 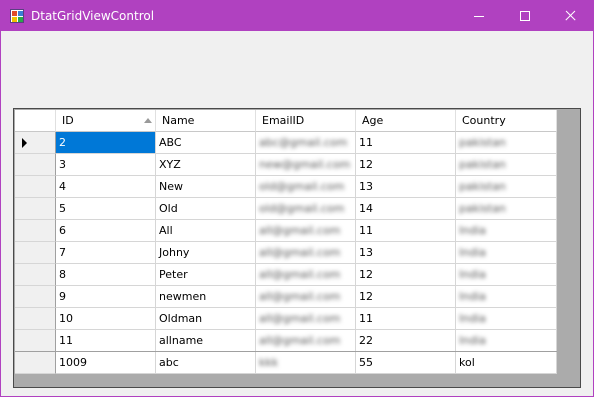 What do you see at coordinates (106, 253) in the screenshot?
I see `cell-id: 7` at bounding box center [106, 253].